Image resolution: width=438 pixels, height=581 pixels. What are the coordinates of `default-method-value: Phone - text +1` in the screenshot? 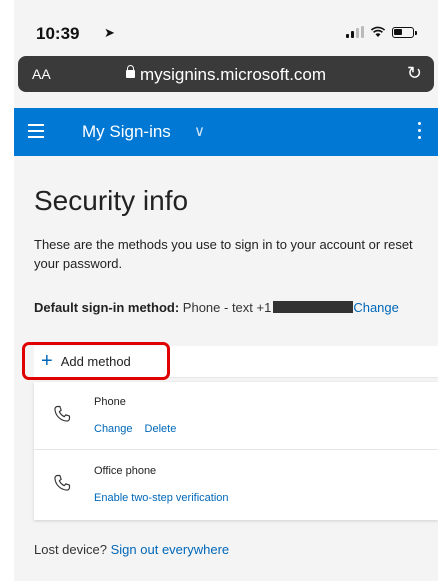 It's located at (227, 307).